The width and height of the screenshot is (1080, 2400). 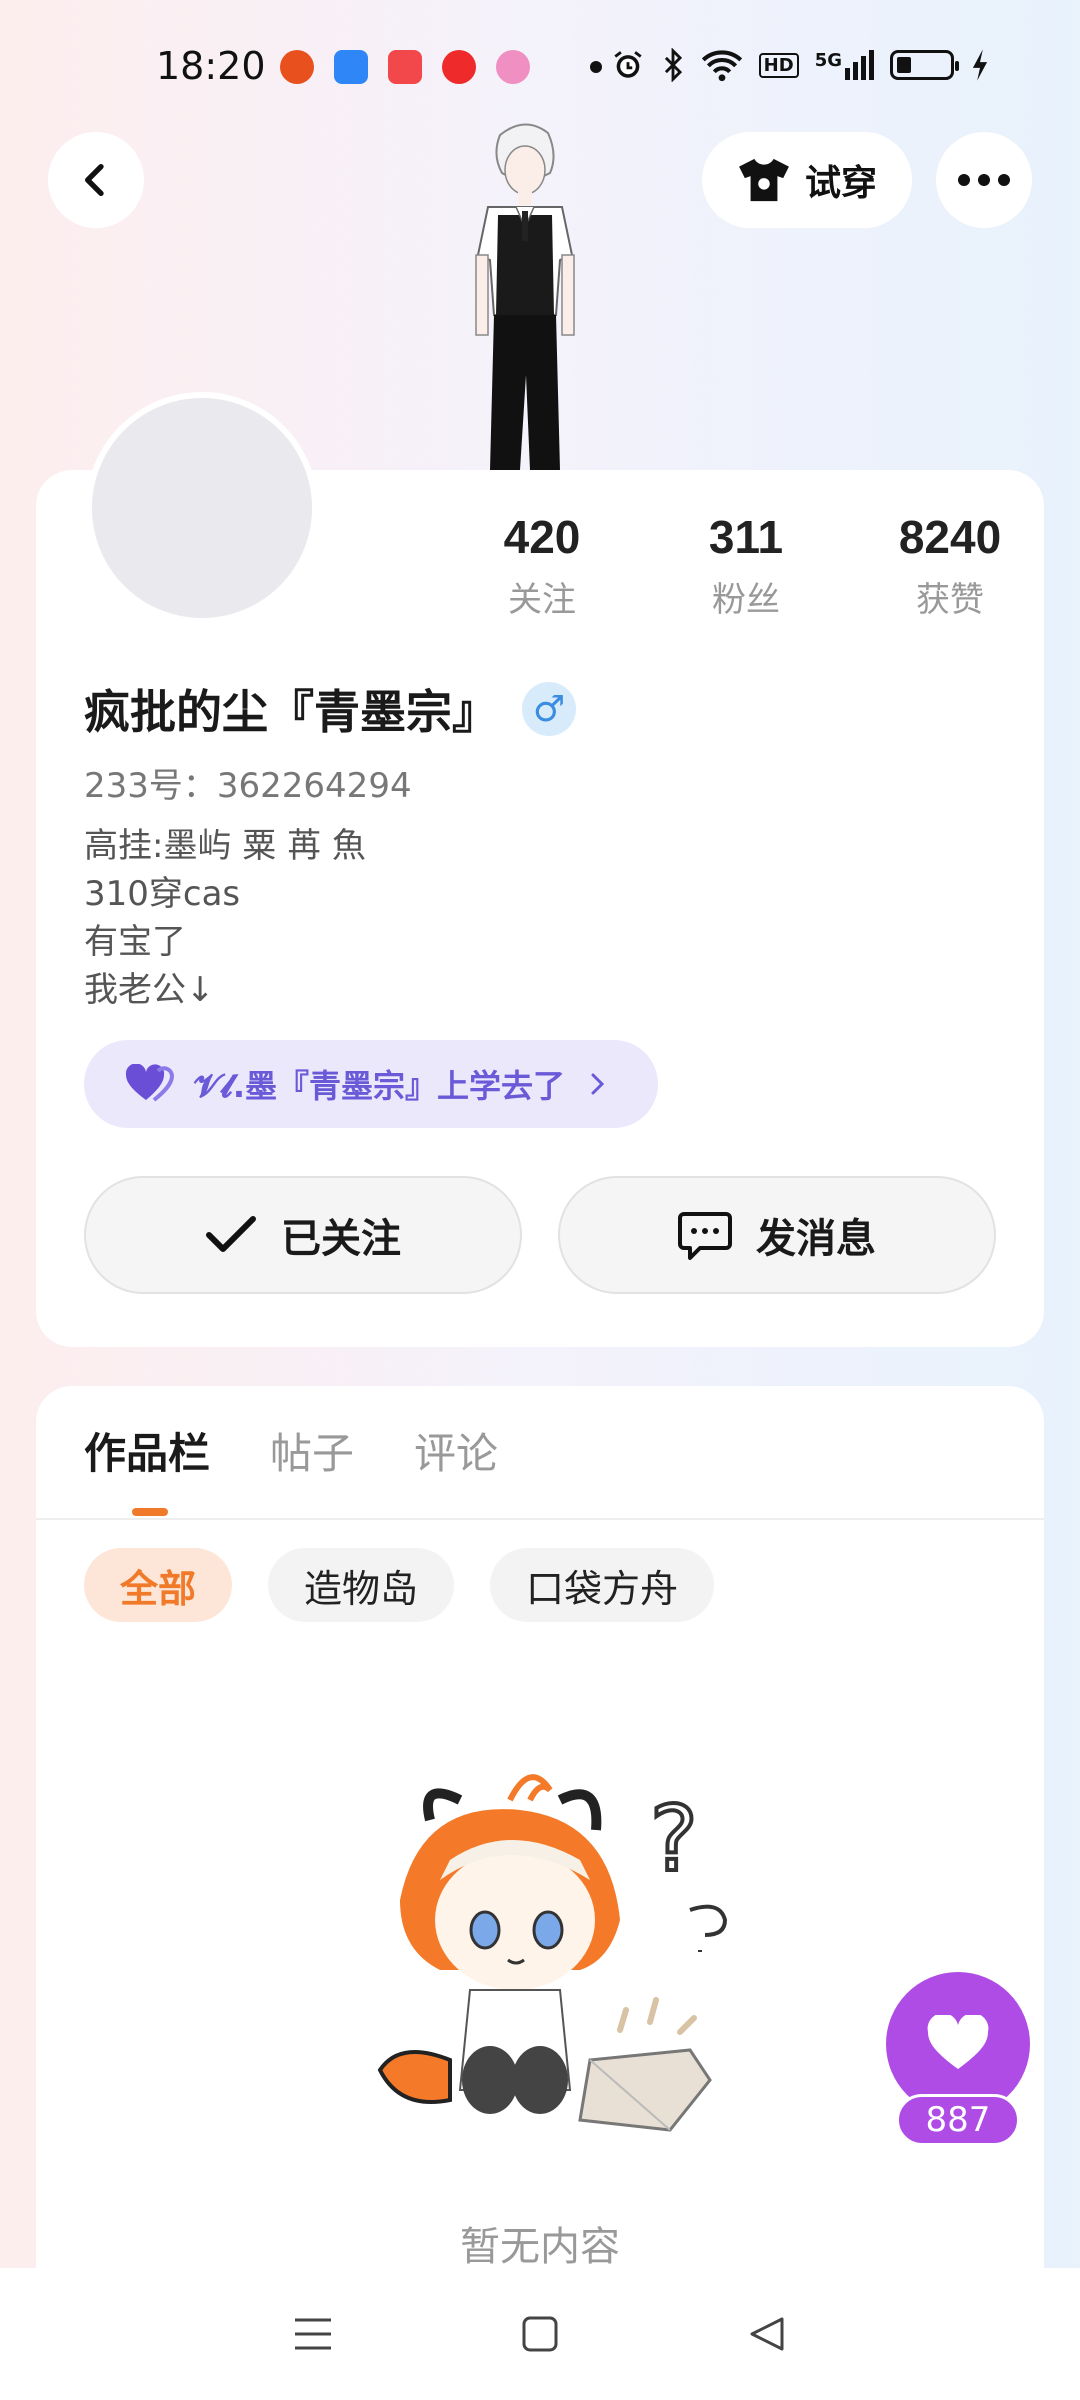 What do you see at coordinates (135, 942) in the screenshot?
I see `bio-line: 有宝了` at bounding box center [135, 942].